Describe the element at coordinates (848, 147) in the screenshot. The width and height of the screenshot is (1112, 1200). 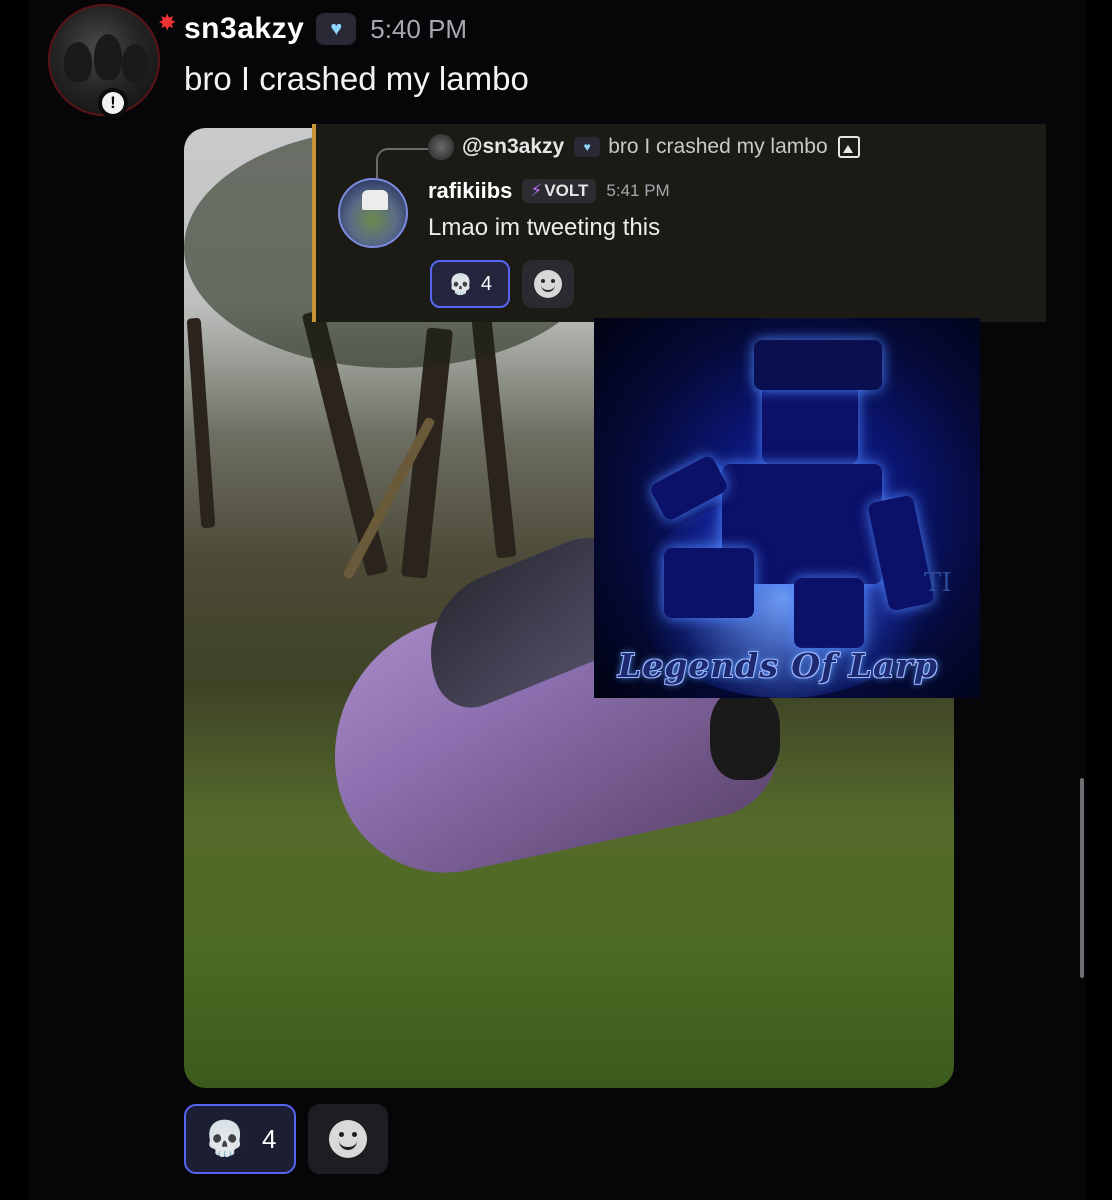
I see `image-icon` at that location.